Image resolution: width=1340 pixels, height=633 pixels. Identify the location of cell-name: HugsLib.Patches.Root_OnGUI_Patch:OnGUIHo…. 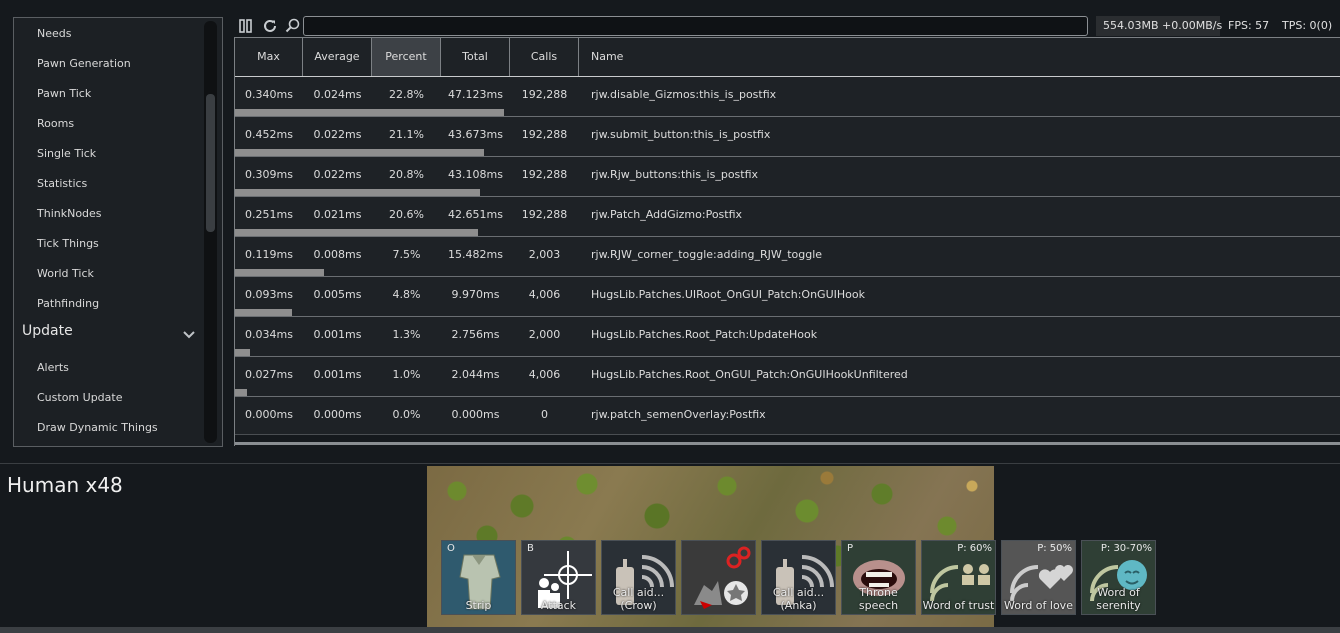
(749, 374).